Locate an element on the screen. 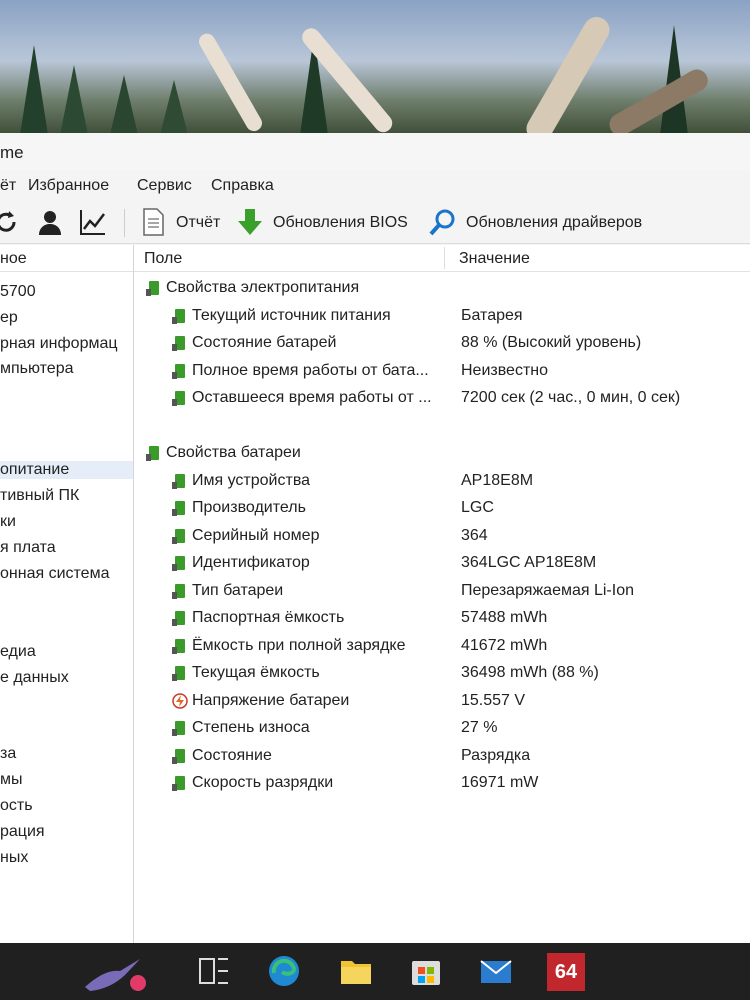 This screenshot has height=1000, width=750. property-field: Напряжение батареи is located at coordinates (271, 700).